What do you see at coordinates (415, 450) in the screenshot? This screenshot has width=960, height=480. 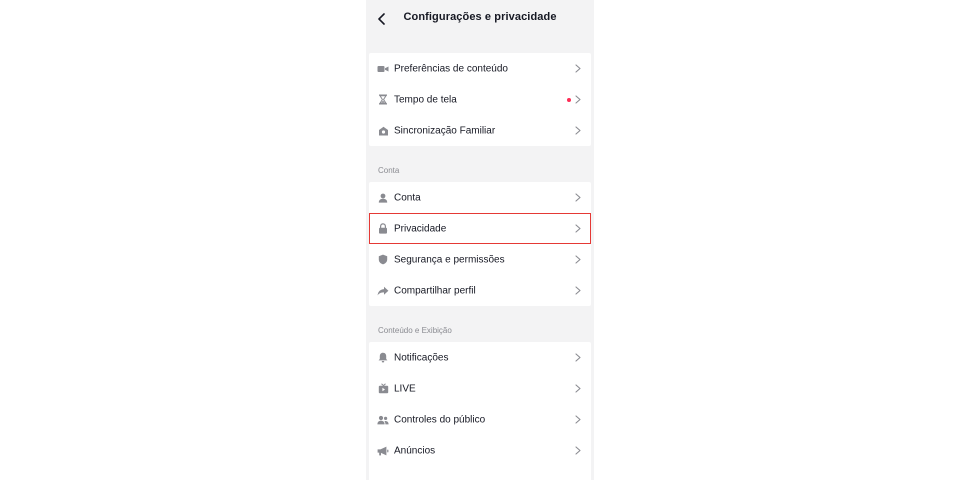 I see `row-label: Anúncios` at bounding box center [415, 450].